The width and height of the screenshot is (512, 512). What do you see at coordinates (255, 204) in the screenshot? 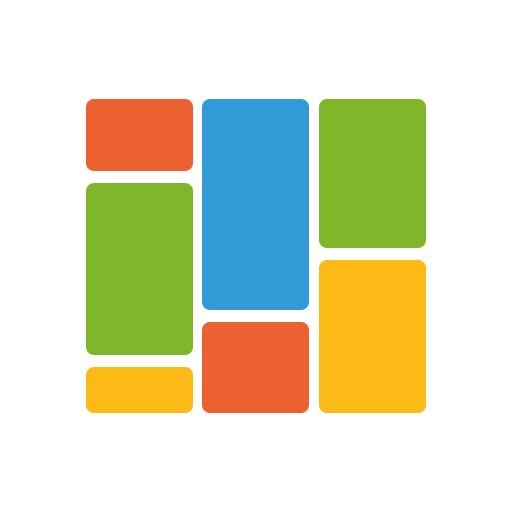
I see `blue-tile` at bounding box center [255, 204].